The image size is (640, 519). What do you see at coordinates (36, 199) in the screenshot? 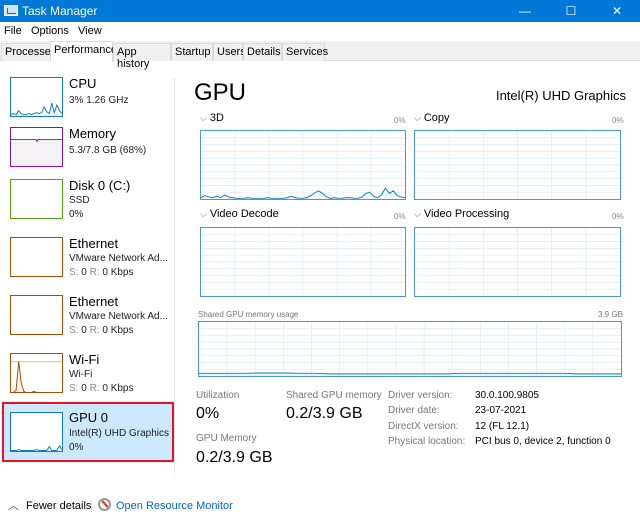
I see `disk-thumbnail-graph` at bounding box center [36, 199].